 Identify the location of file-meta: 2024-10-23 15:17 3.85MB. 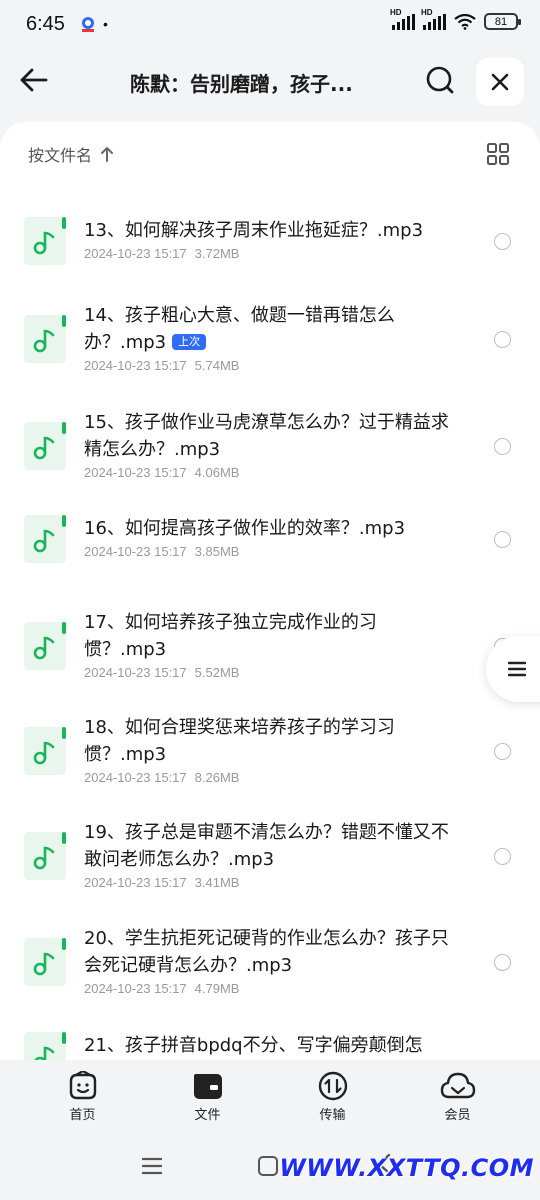
(161, 551).